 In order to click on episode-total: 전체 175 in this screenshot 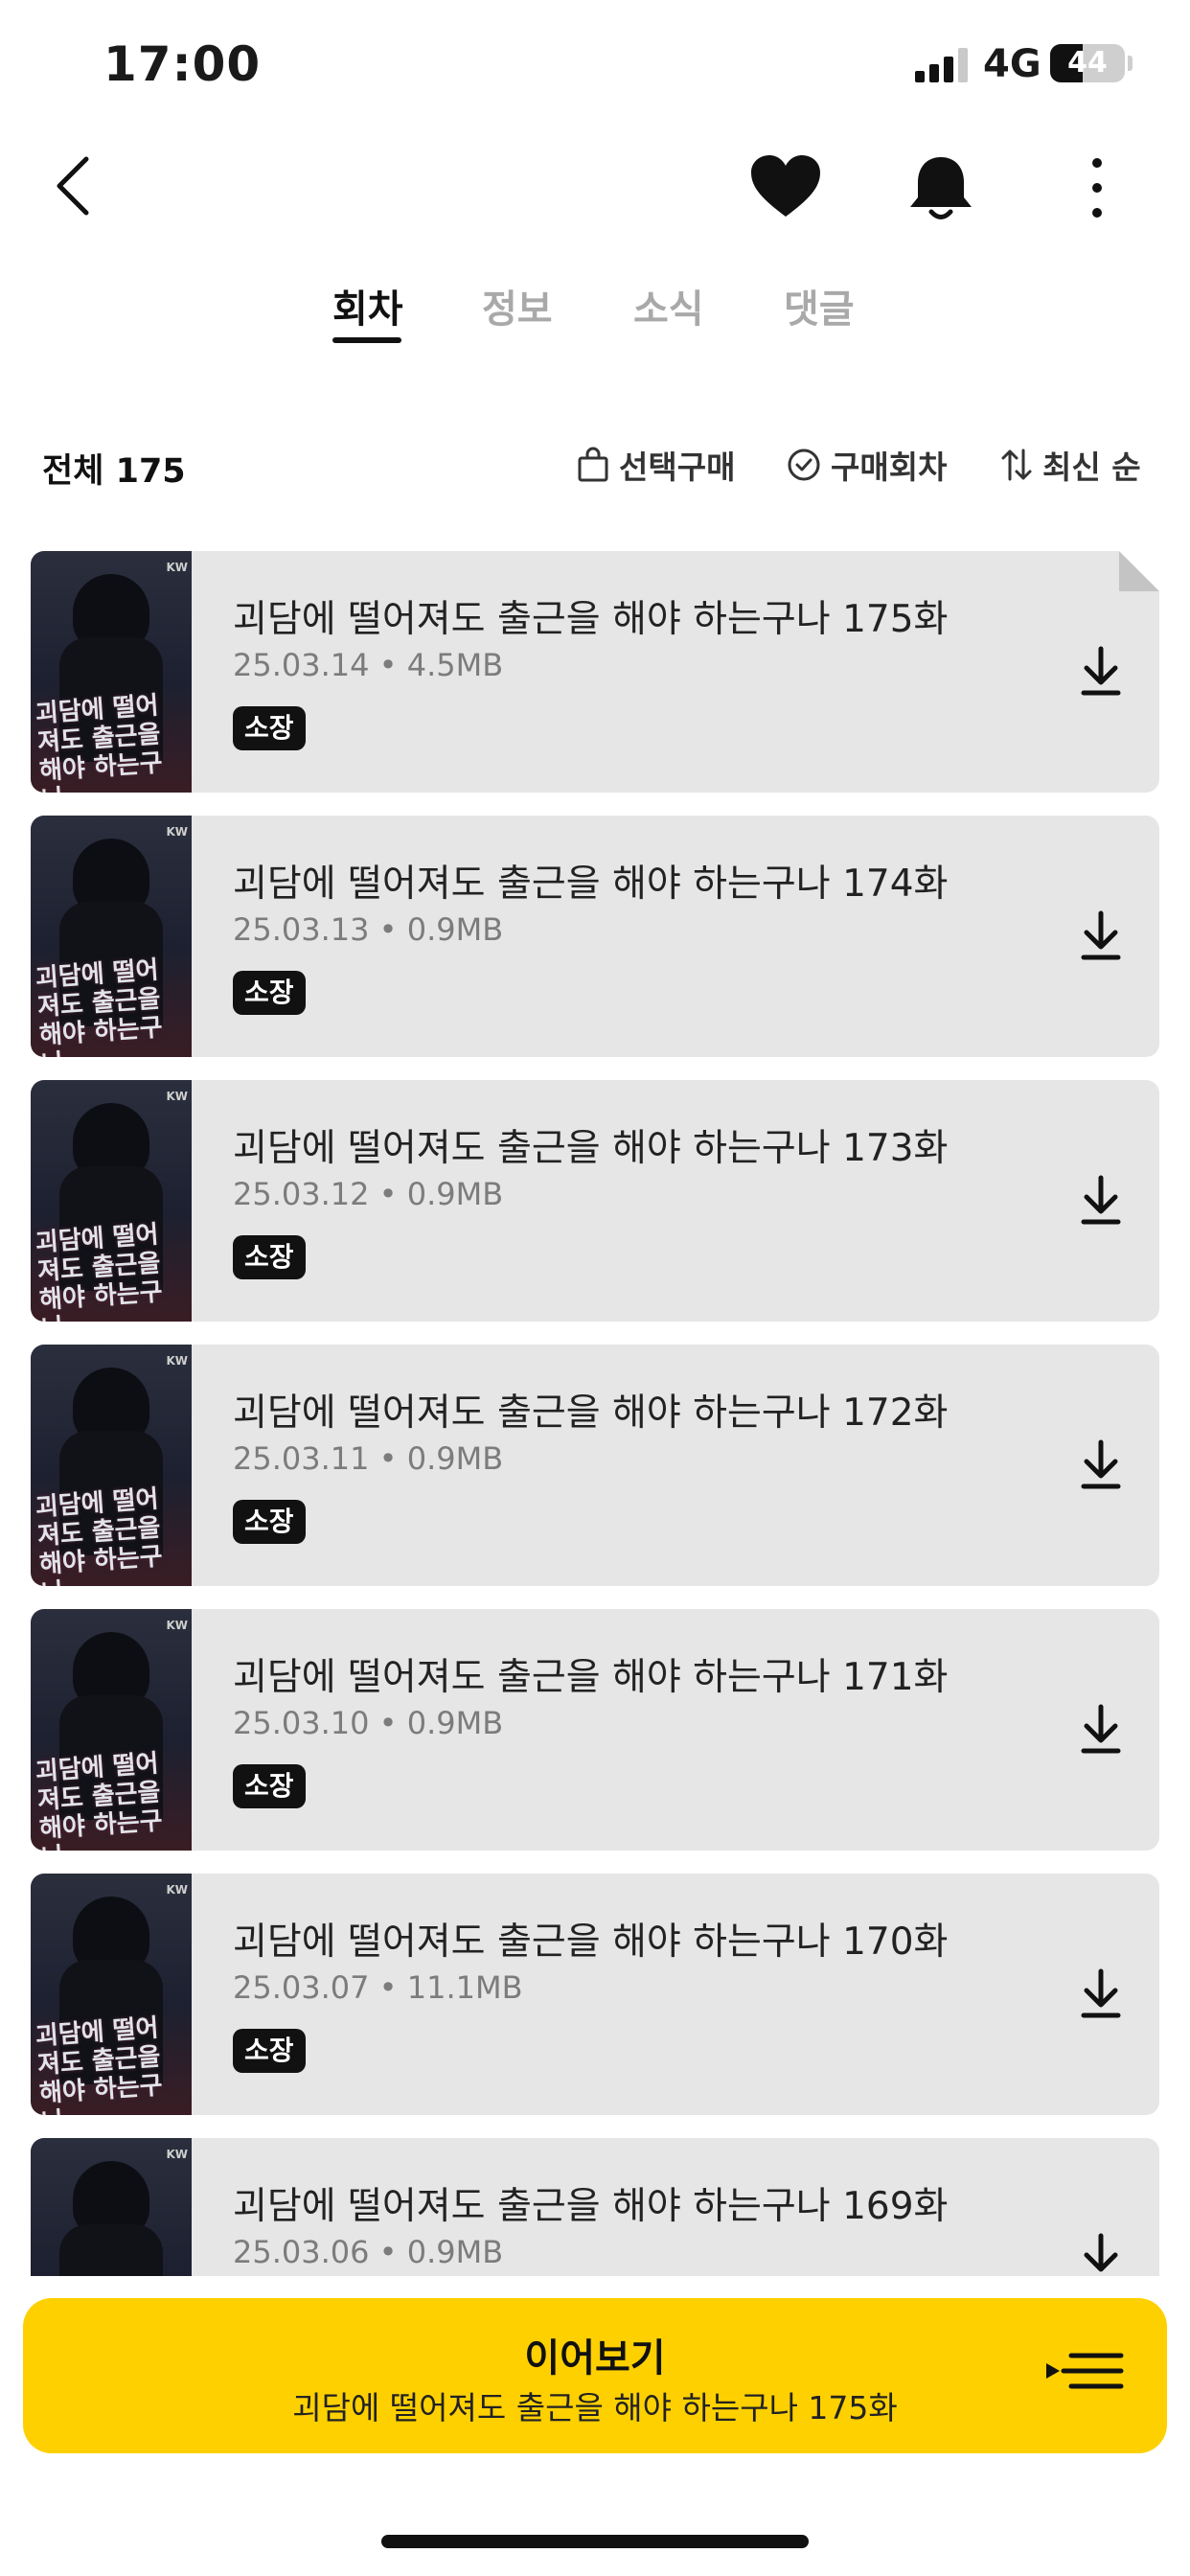, I will do `click(114, 471)`.